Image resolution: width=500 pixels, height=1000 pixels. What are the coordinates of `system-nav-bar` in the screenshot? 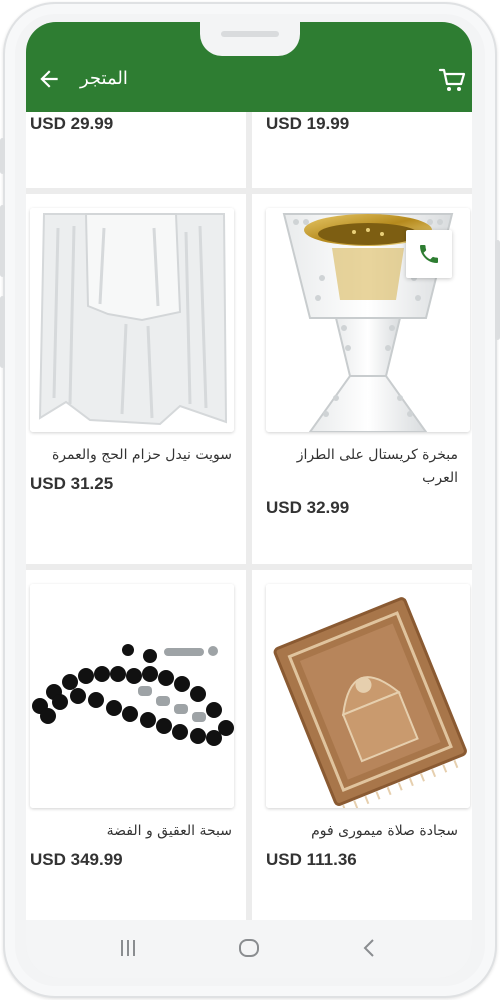 It's located at (249, 949).